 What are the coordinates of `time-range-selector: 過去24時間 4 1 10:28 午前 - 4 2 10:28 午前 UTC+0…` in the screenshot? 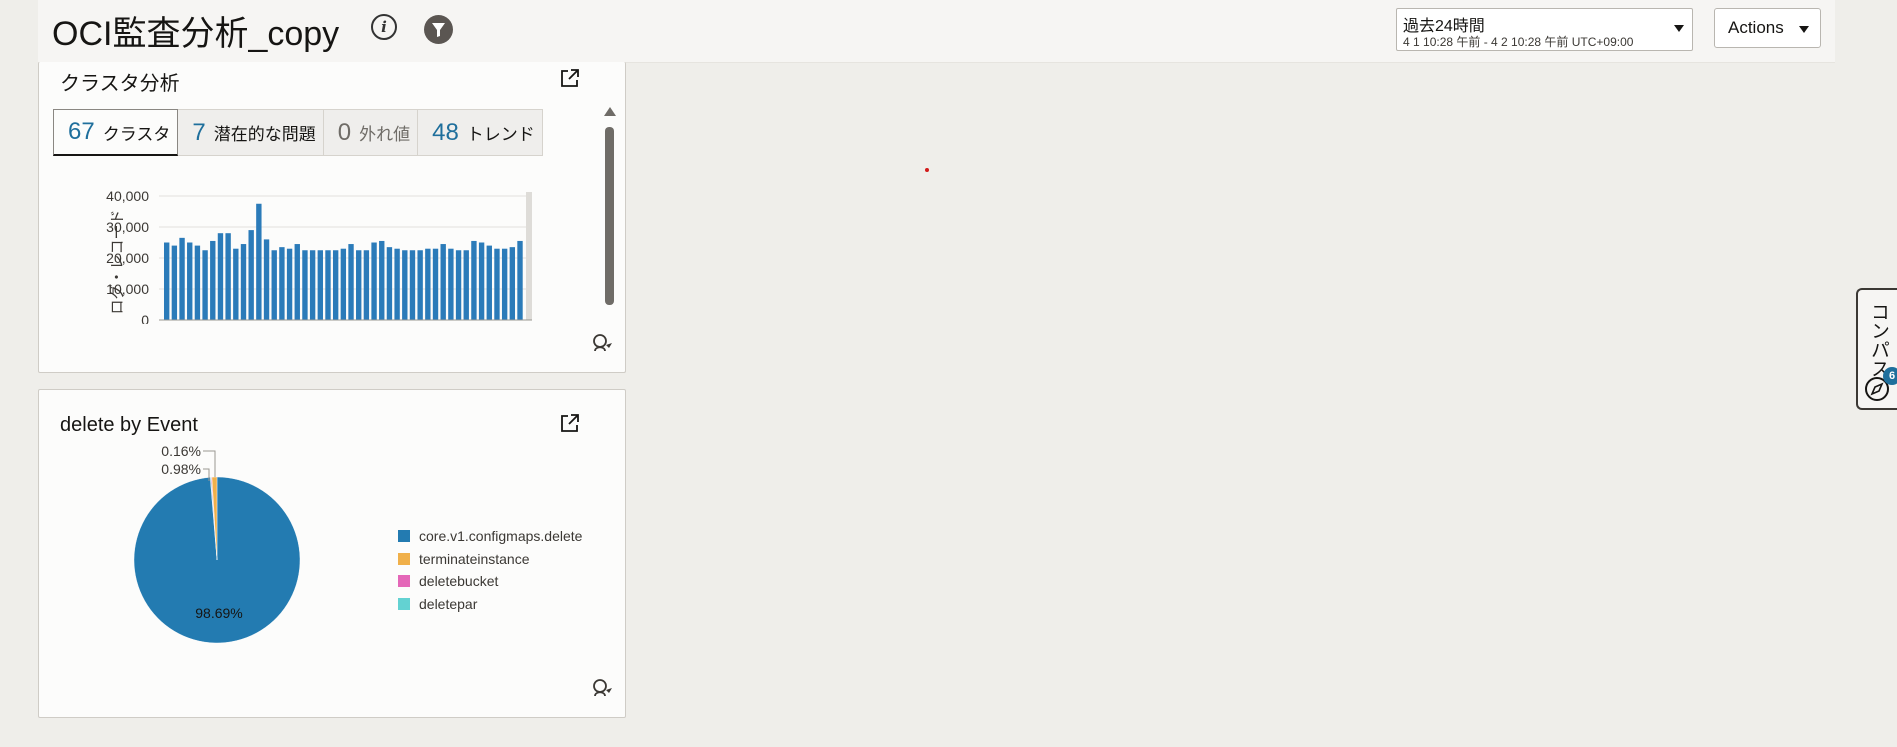 It's located at (1544, 29).